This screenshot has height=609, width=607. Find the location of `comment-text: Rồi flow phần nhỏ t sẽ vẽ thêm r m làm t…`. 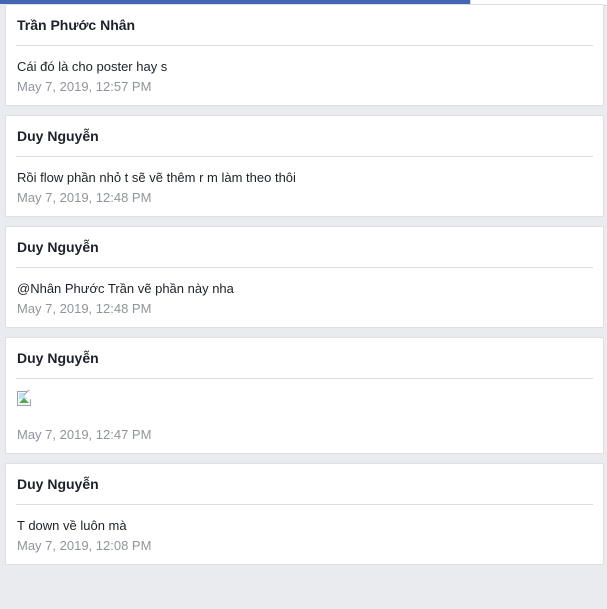

comment-text: Rồi flow phần nhỏ t sẽ vẽ thêm r m làm t… is located at coordinates (156, 177).